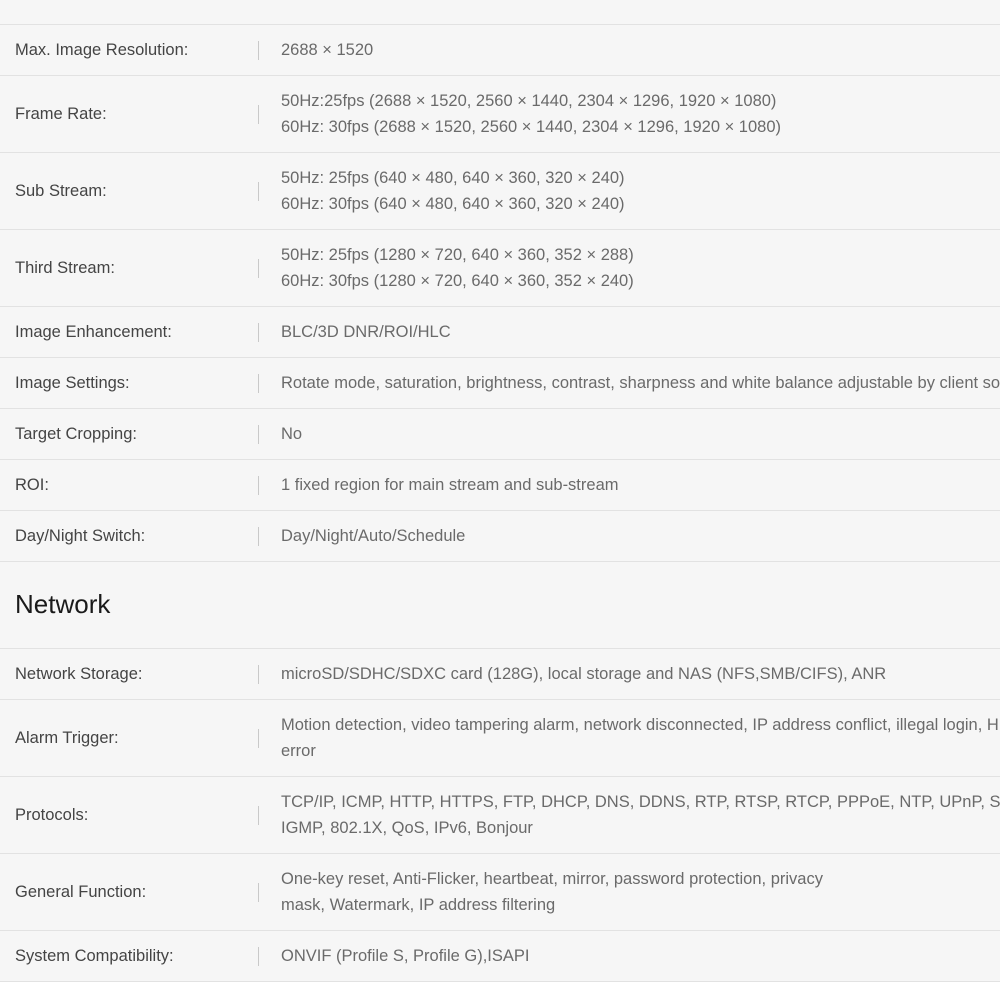 The width and height of the screenshot is (1000, 982). Describe the element at coordinates (93, 332) in the screenshot. I see `spec-label: Image Enhancement:` at that location.